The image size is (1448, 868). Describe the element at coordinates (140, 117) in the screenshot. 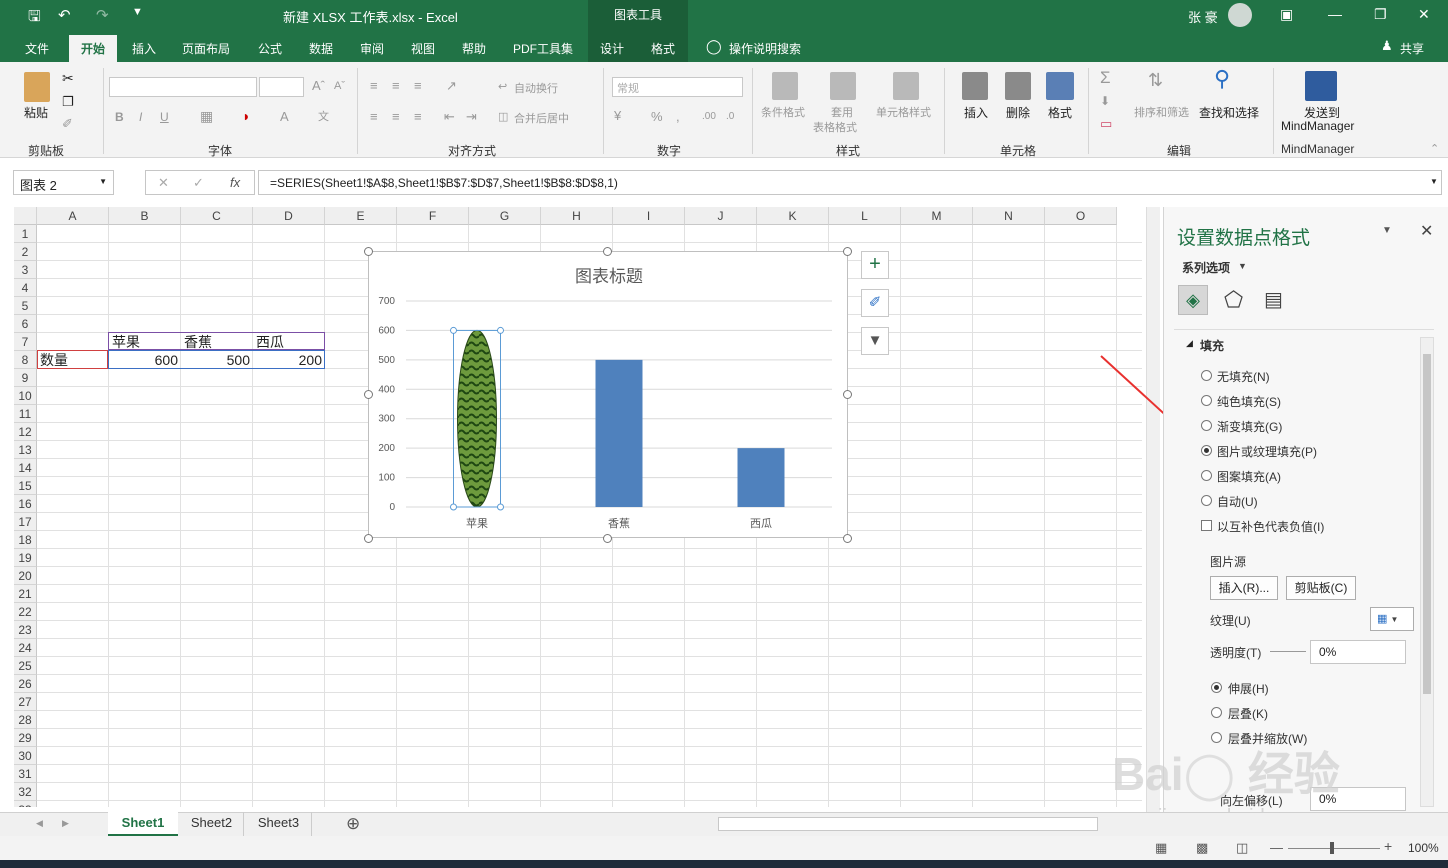

I see `italic-icon: I` at that location.